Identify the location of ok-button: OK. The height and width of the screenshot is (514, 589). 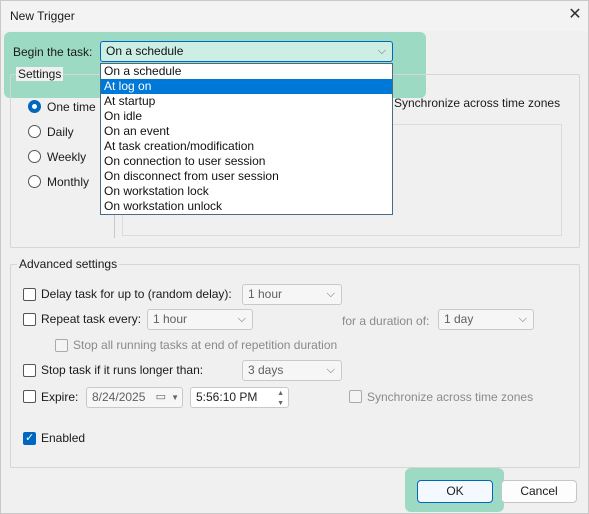
(455, 491).